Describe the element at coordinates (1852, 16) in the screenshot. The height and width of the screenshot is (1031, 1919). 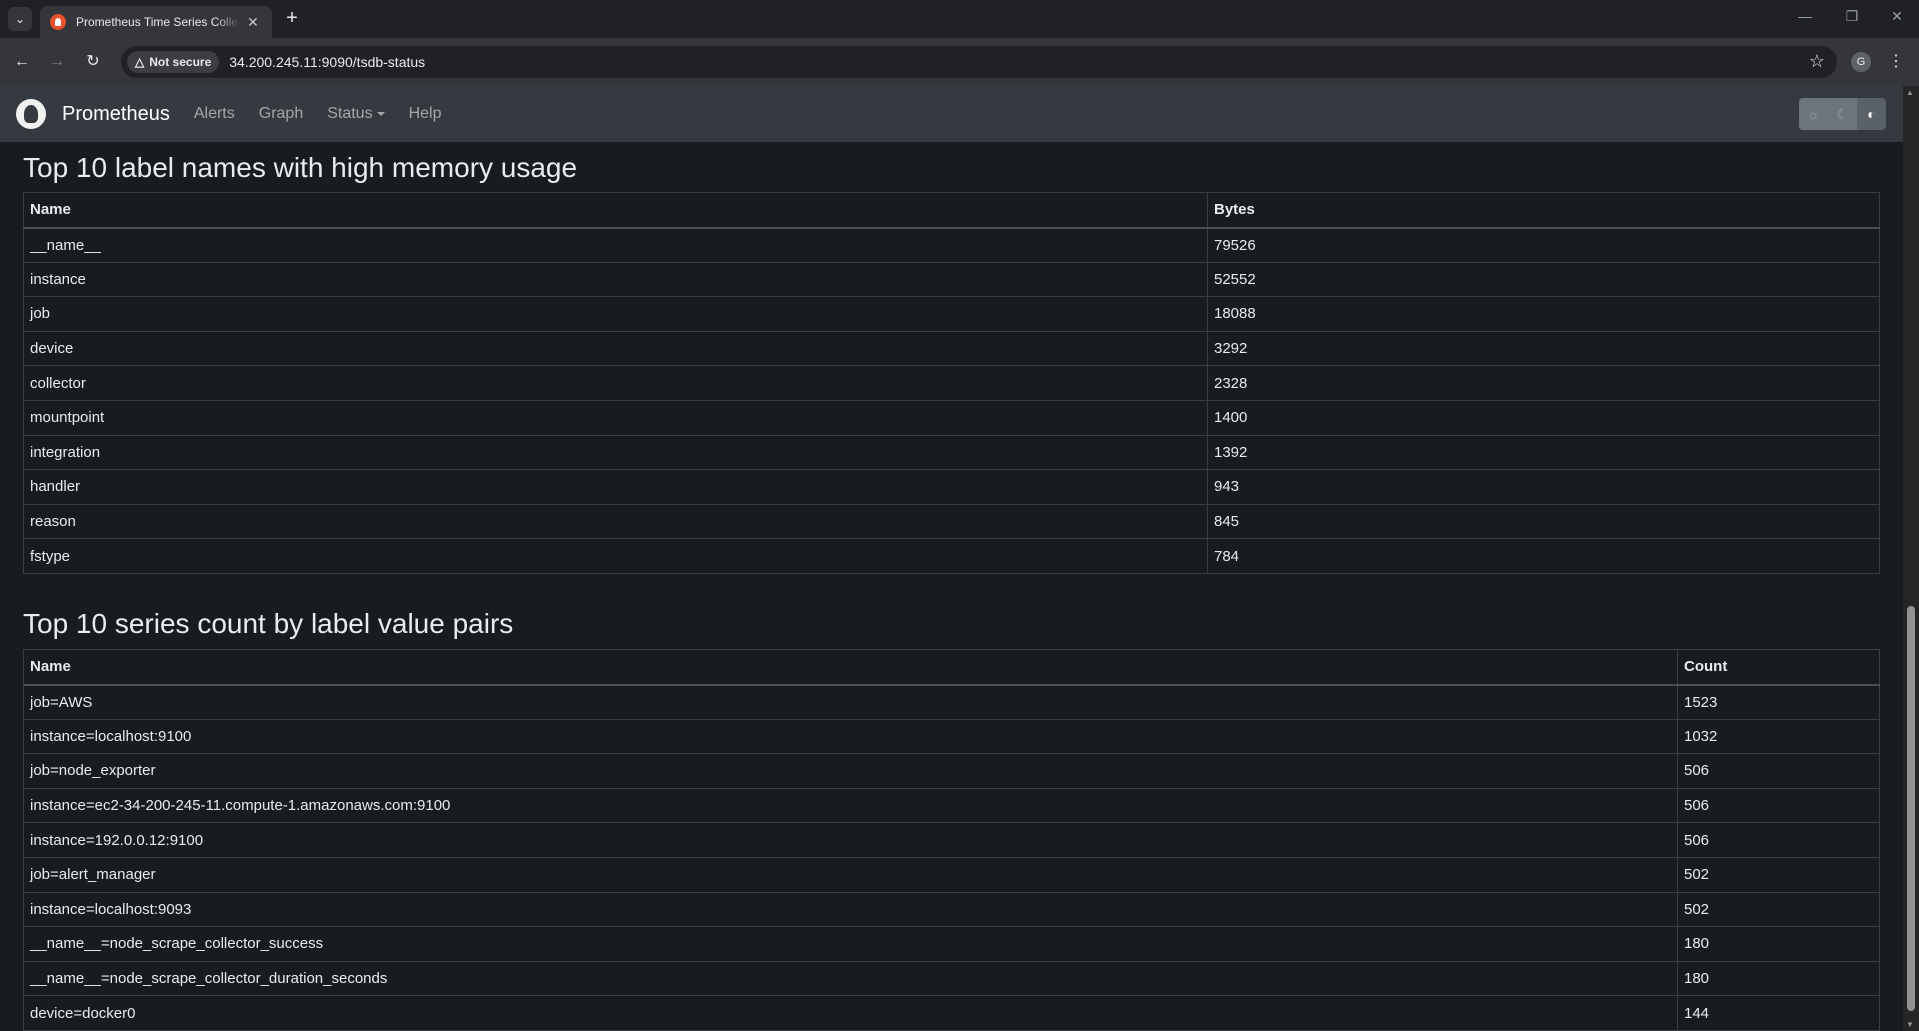
I see `restore-icon: ❐` at that location.